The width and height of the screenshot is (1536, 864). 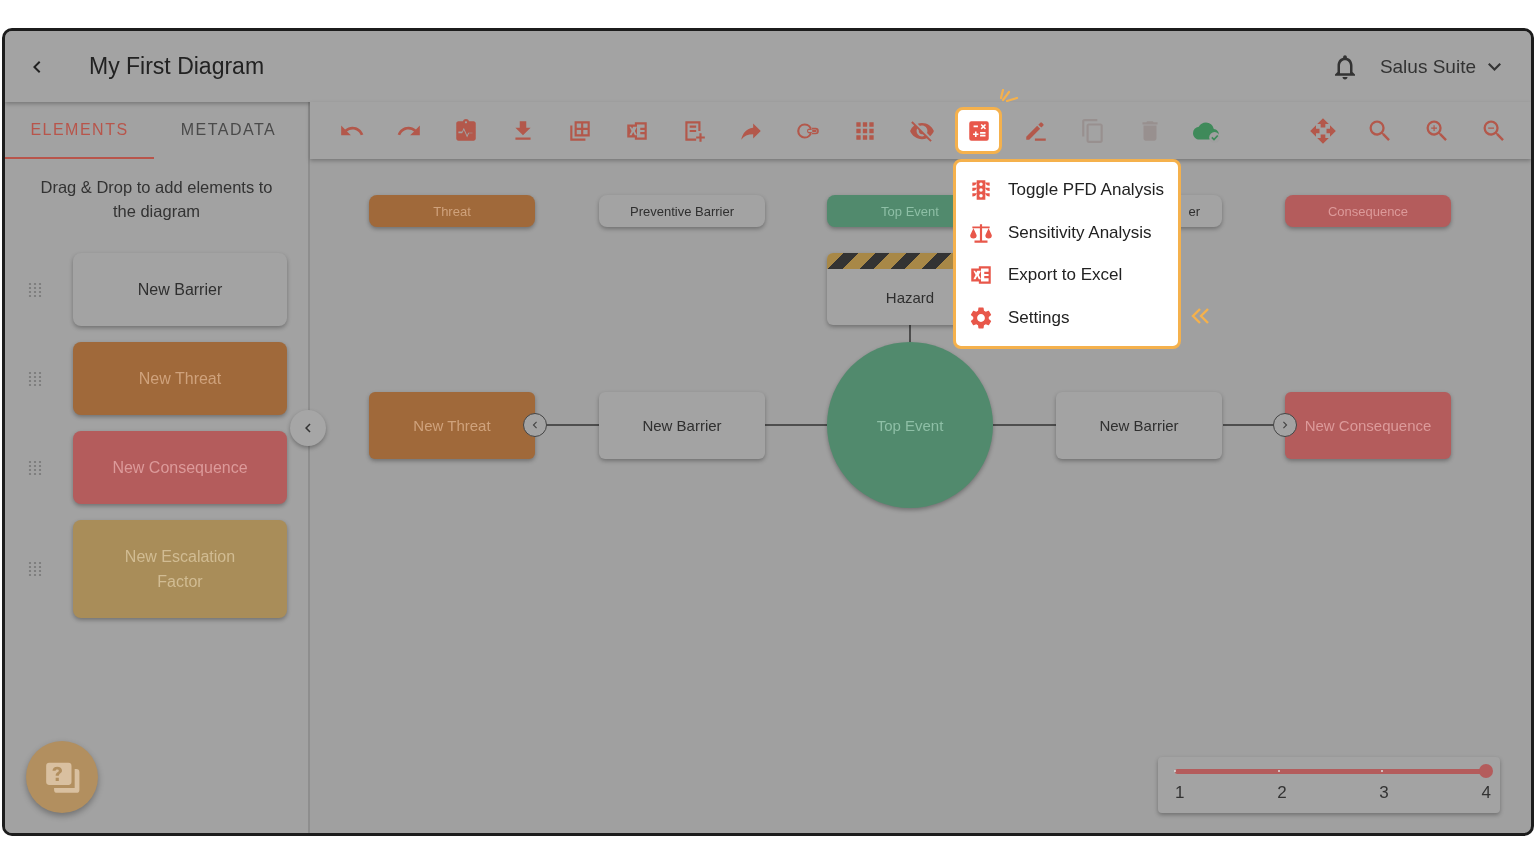 I want to click on expand-handle, so click(x=1285, y=425).